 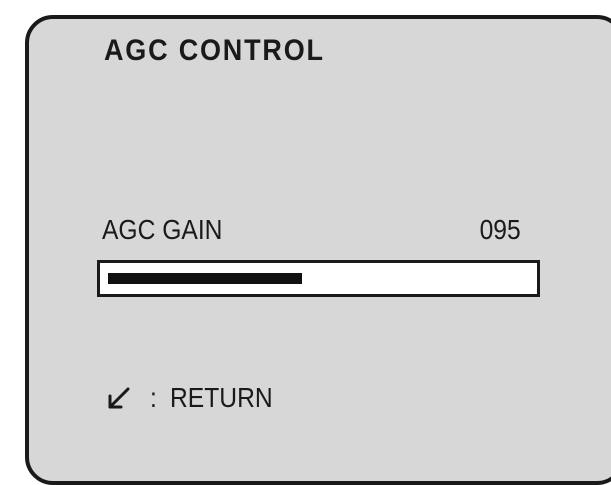 What do you see at coordinates (500, 229) in the screenshot?
I see `agc-gain-value: 095` at bounding box center [500, 229].